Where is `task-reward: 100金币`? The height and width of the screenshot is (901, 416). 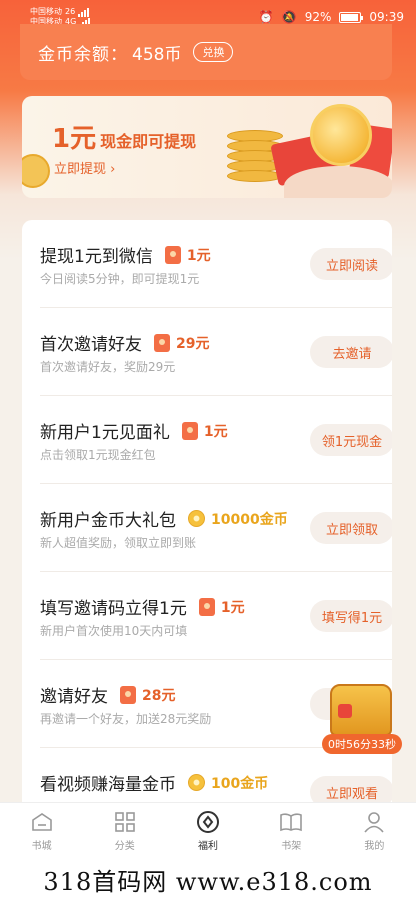
task-reward: 100金币 is located at coordinates (240, 783).